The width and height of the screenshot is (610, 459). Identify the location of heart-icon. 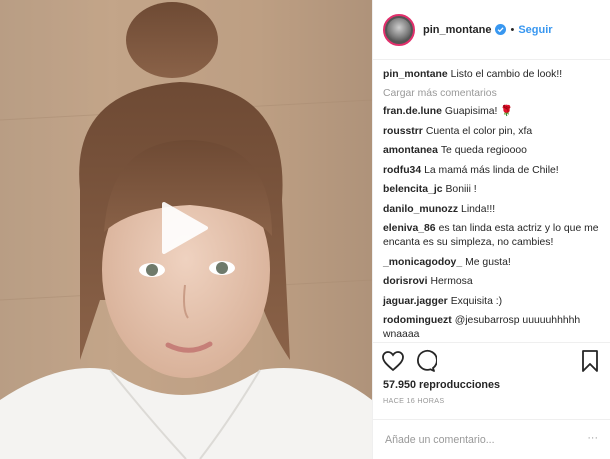
(393, 361).